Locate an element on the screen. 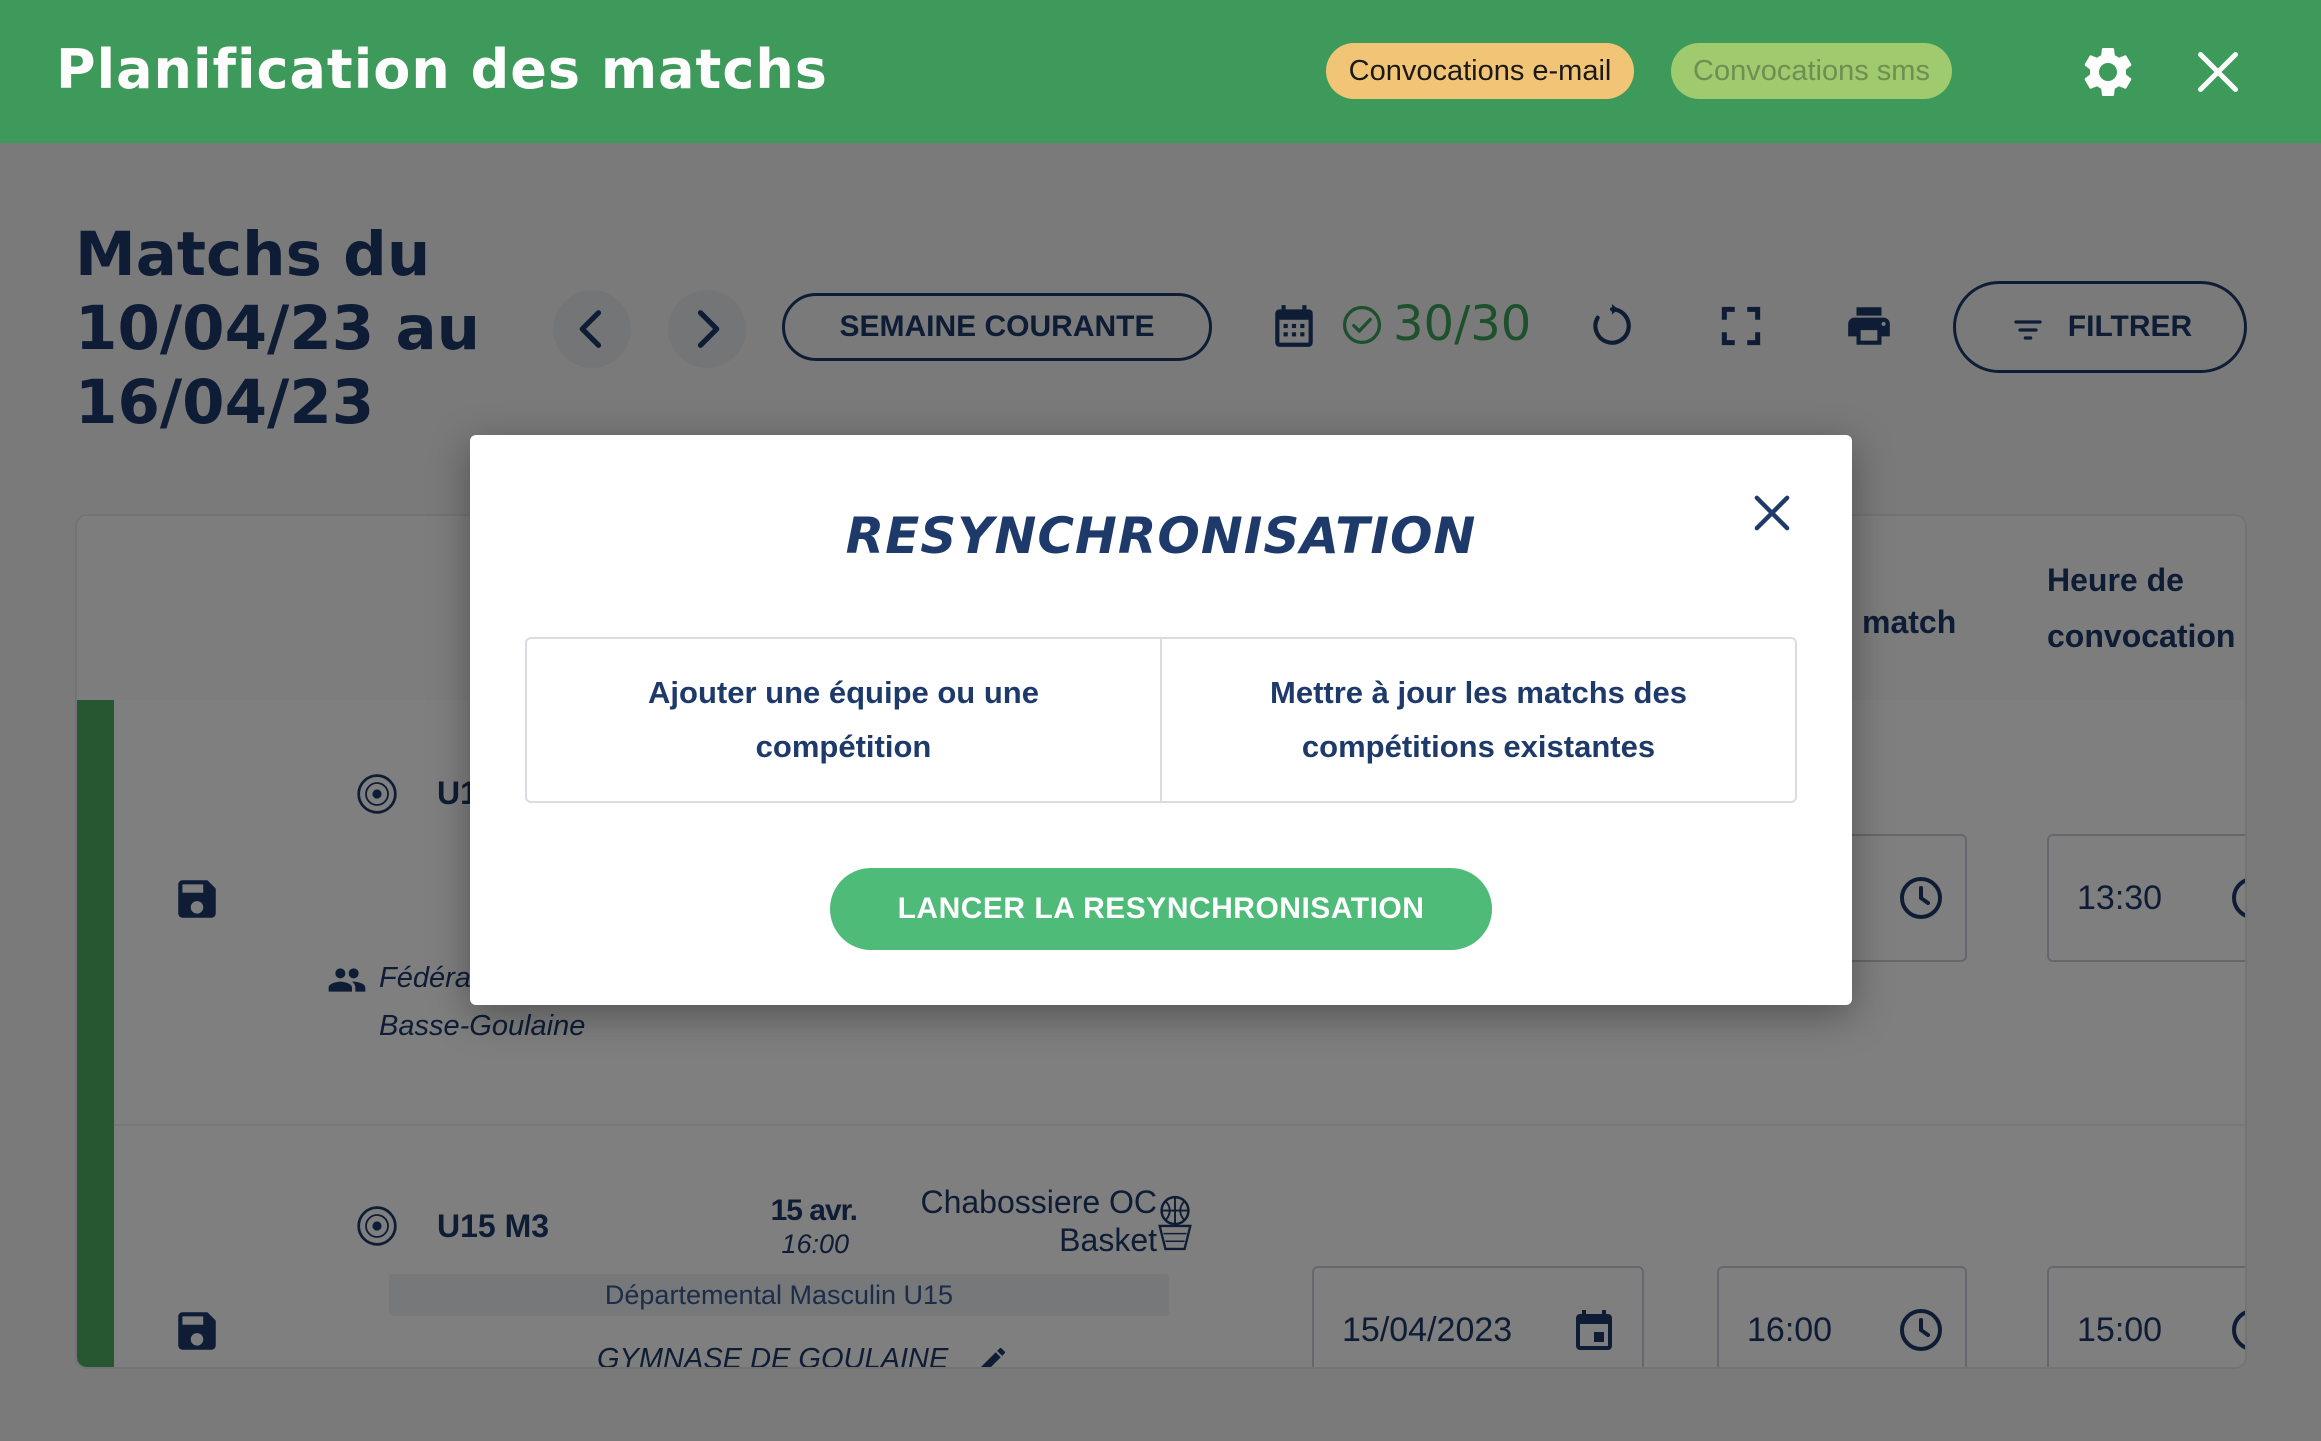 The image size is (2321, 1441). gear-icon is located at coordinates (2108, 72).